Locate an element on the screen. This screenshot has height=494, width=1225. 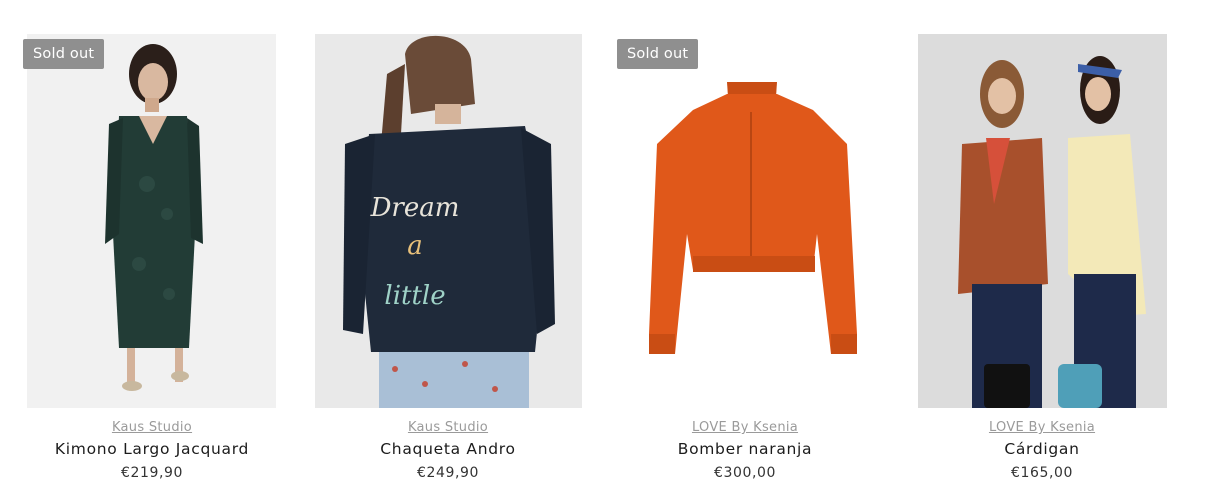
jacket-print-word-1: Dream is located at coordinates (415, 208).